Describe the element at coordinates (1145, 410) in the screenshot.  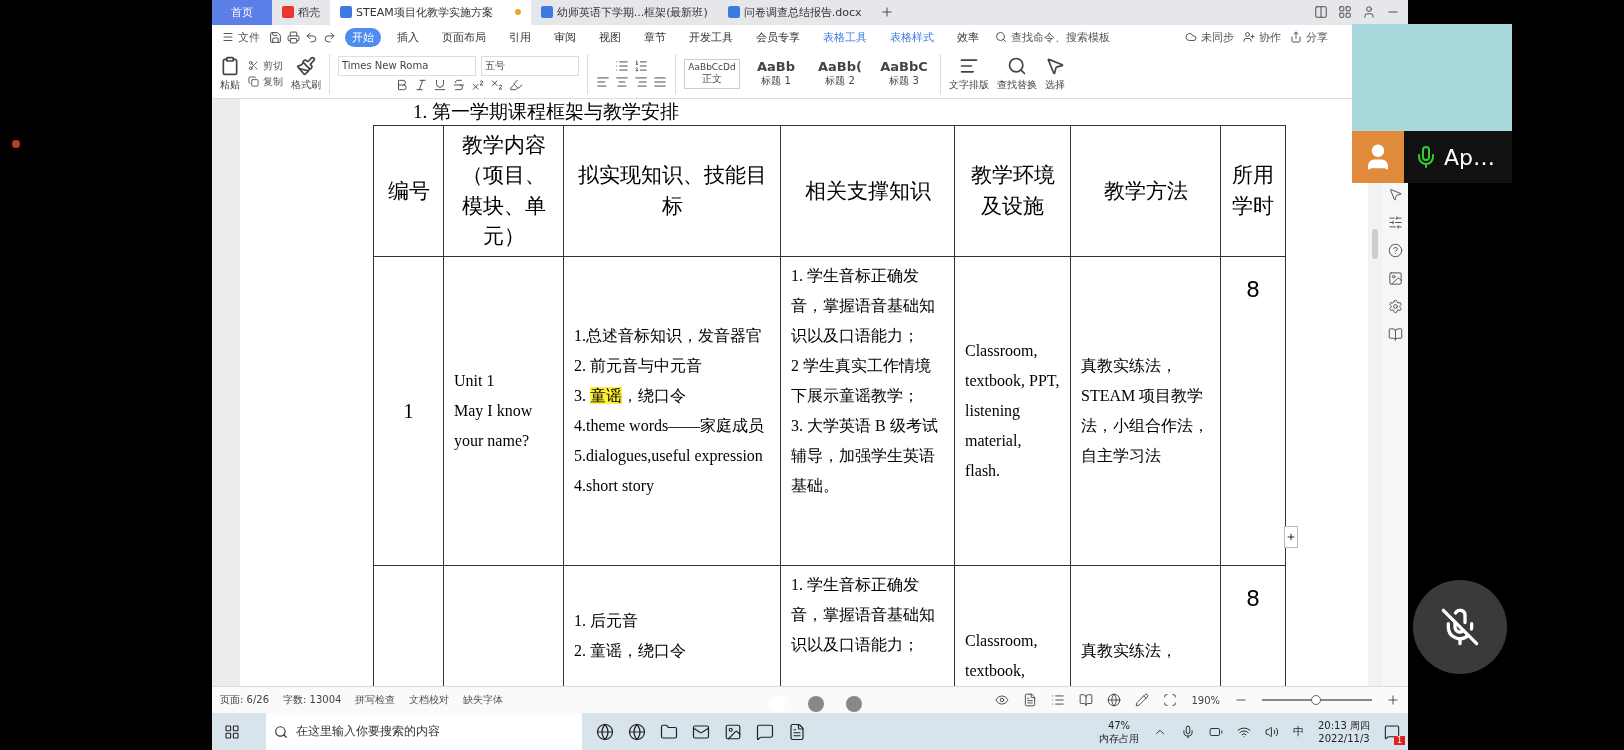
I see `table-cell-text: 真教实练法，STEAM 项目教学法，小组合作法，自主学习法` at that location.